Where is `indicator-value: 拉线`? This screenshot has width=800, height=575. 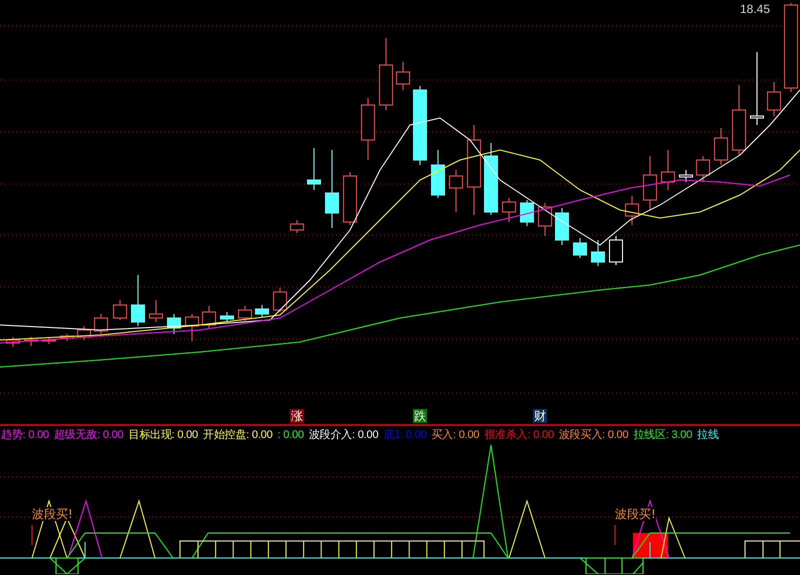
indicator-value: 拉线 is located at coordinates (708, 435).